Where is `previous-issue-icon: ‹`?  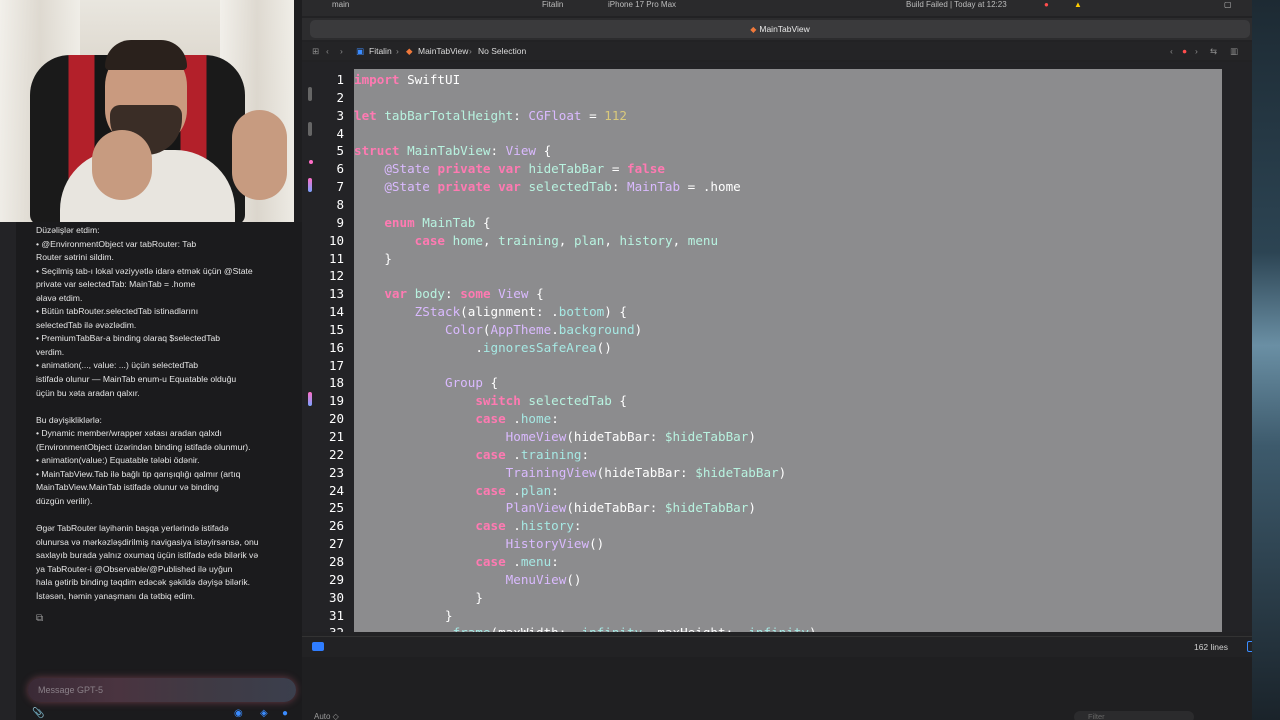 previous-issue-icon: ‹ is located at coordinates (1171, 51).